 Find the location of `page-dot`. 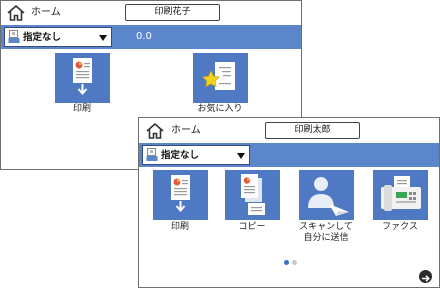

page-dot is located at coordinates (294, 262).